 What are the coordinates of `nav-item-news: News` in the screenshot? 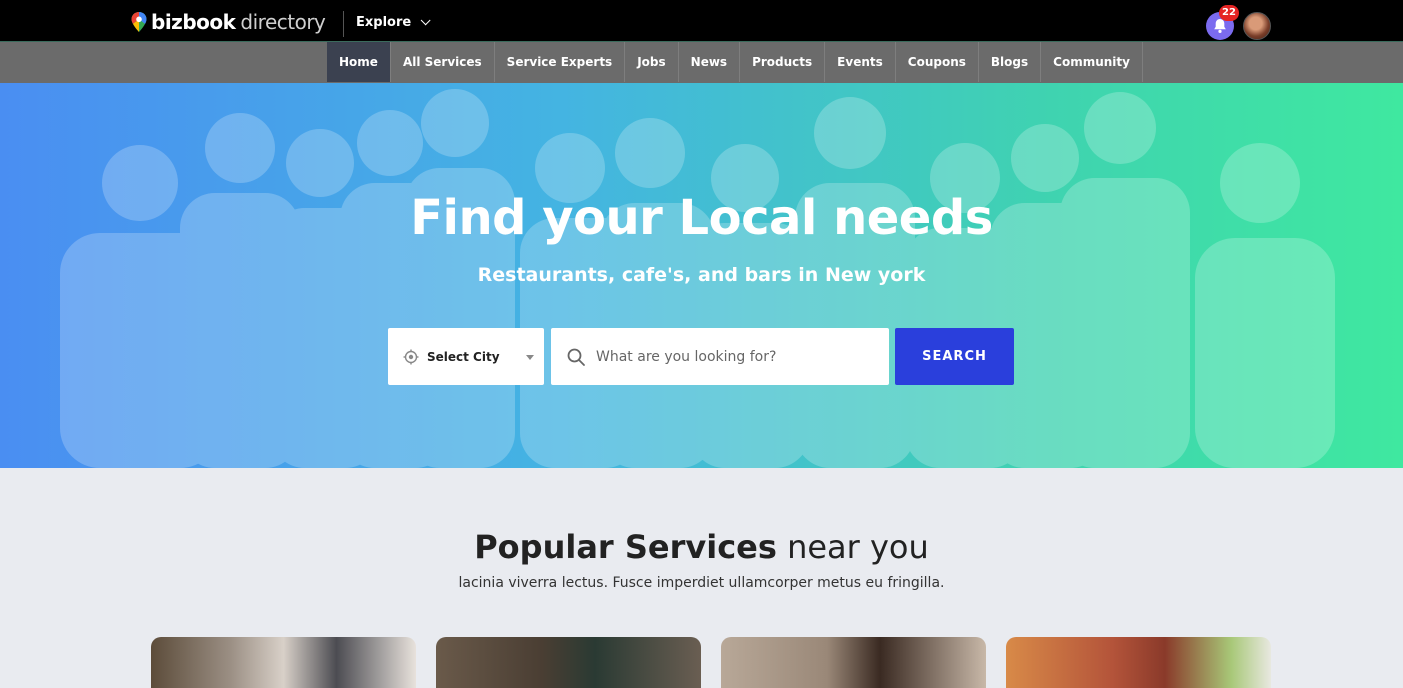 It's located at (710, 62).